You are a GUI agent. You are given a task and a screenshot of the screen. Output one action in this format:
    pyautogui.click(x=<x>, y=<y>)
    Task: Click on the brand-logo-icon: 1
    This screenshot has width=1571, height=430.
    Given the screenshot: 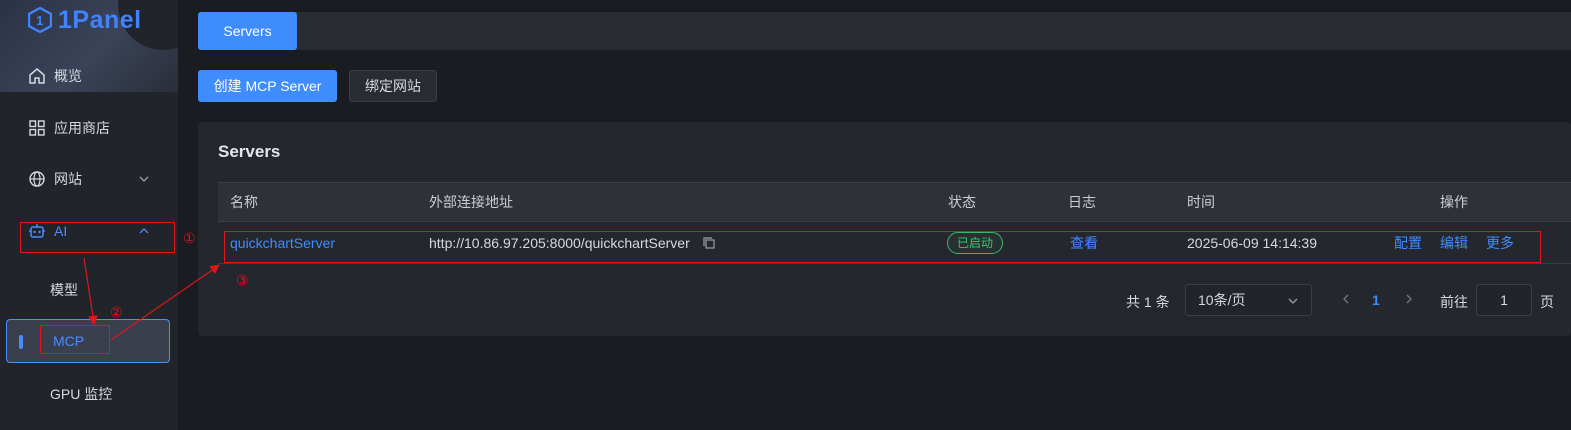 What is the action you would take?
    pyautogui.click(x=40, y=20)
    